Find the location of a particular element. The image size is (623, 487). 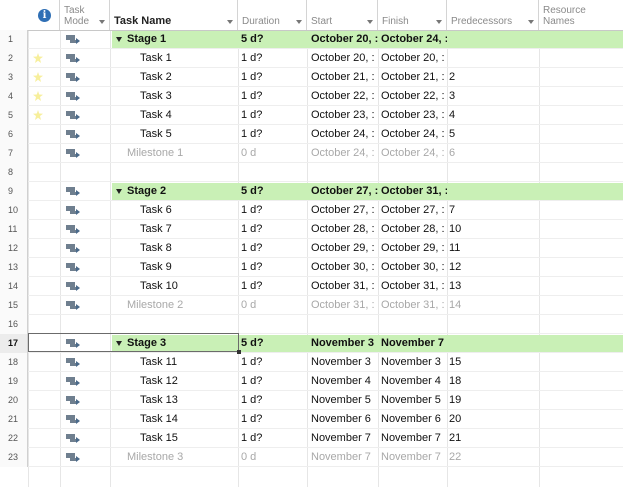

predecessors-cell: 3 is located at coordinates (493, 96).